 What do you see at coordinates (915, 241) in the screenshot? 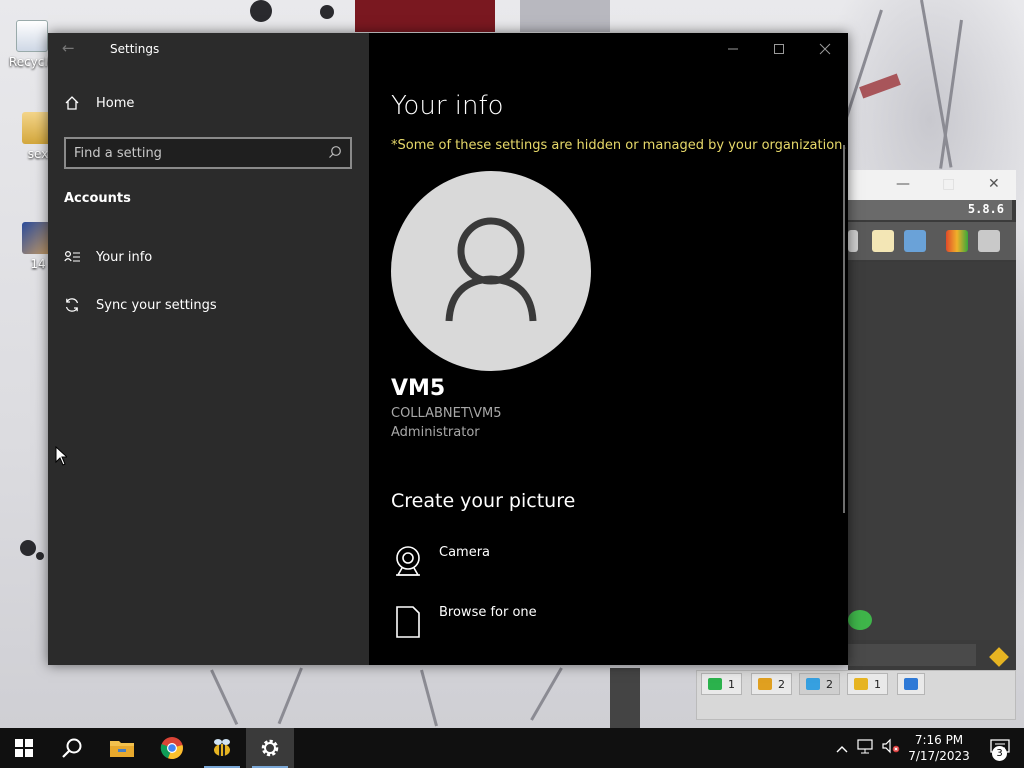
I see `tools-icon` at bounding box center [915, 241].